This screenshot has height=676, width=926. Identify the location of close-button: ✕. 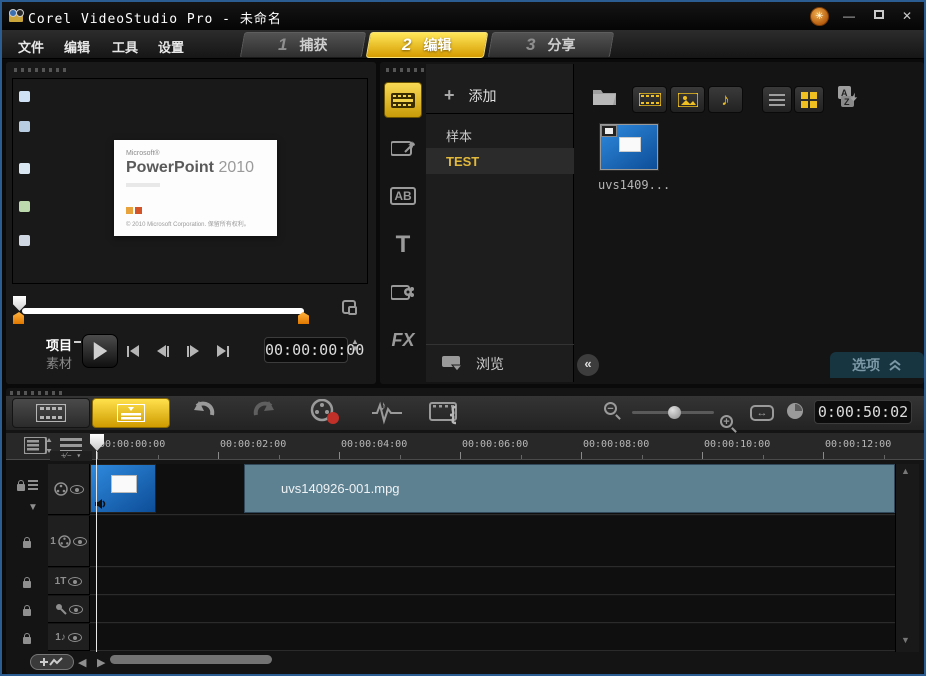
(907, 17).